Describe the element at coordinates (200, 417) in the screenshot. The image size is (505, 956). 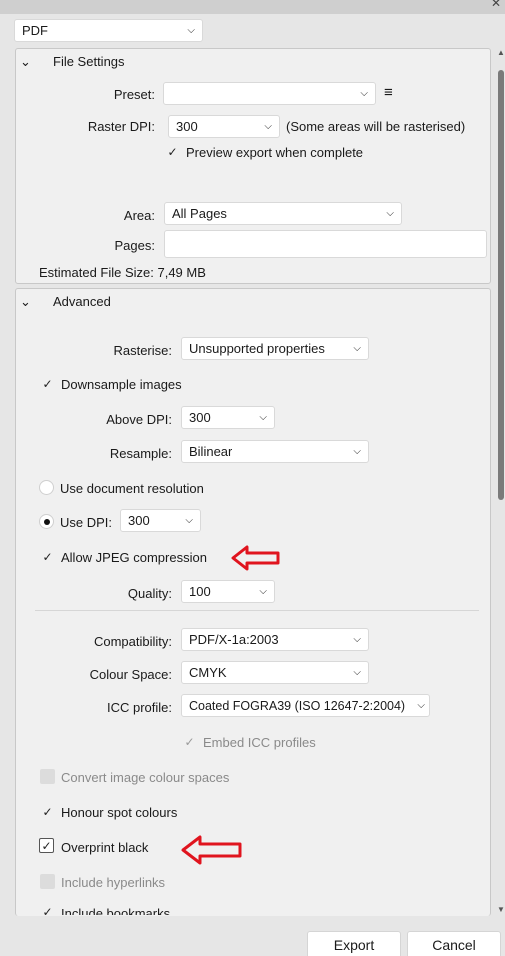
I see `above-dpi-value: 300` at that location.